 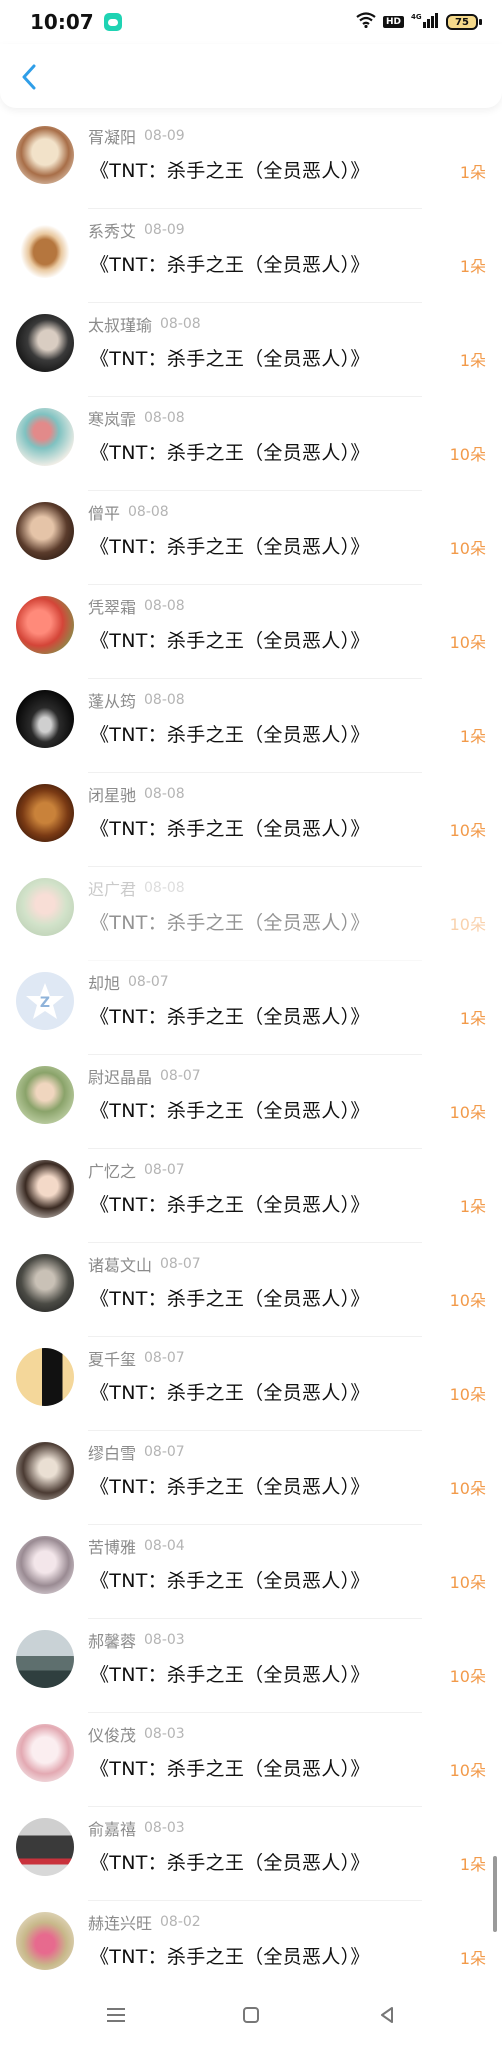 I want to click on list-item: 闭星驰 08-08 《TNT：杀手之王（全员恶人）》 10朵, so click(x=251, y=831).